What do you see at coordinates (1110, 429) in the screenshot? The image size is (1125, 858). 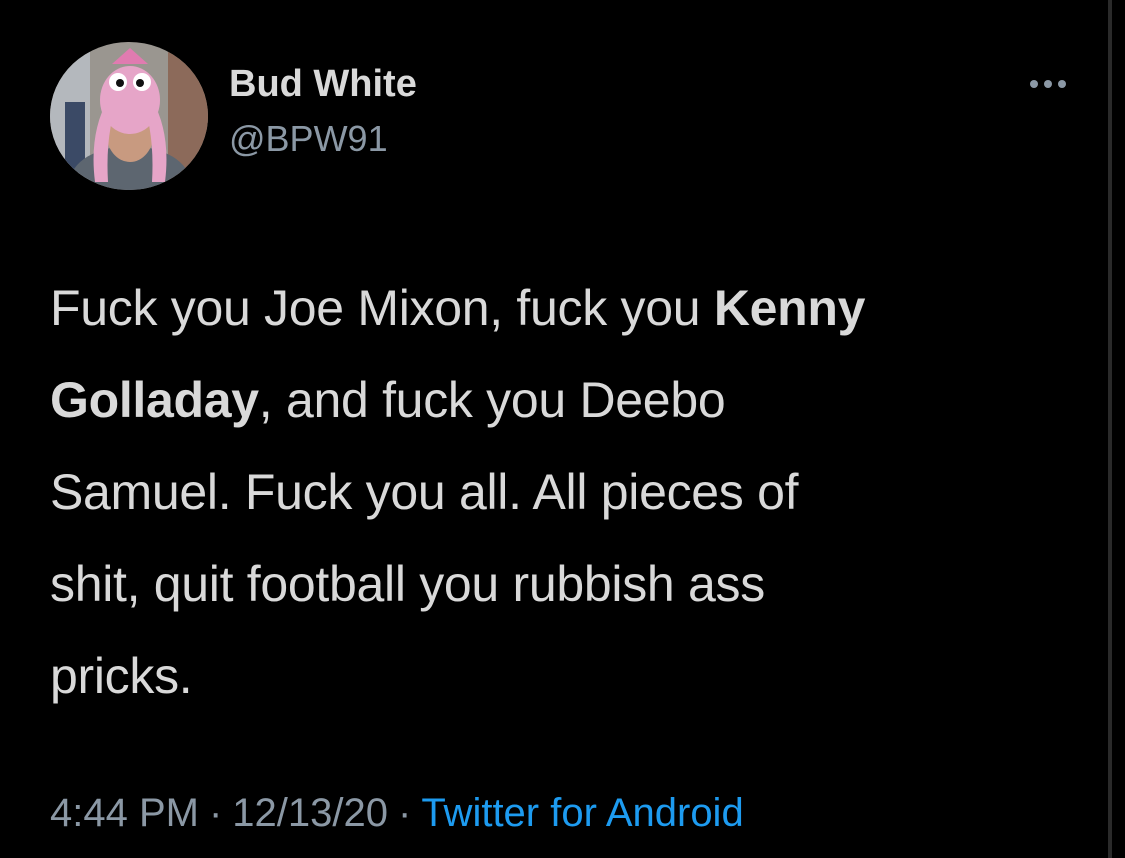 I see `scrollbar` at bounding box center [1110, 429].